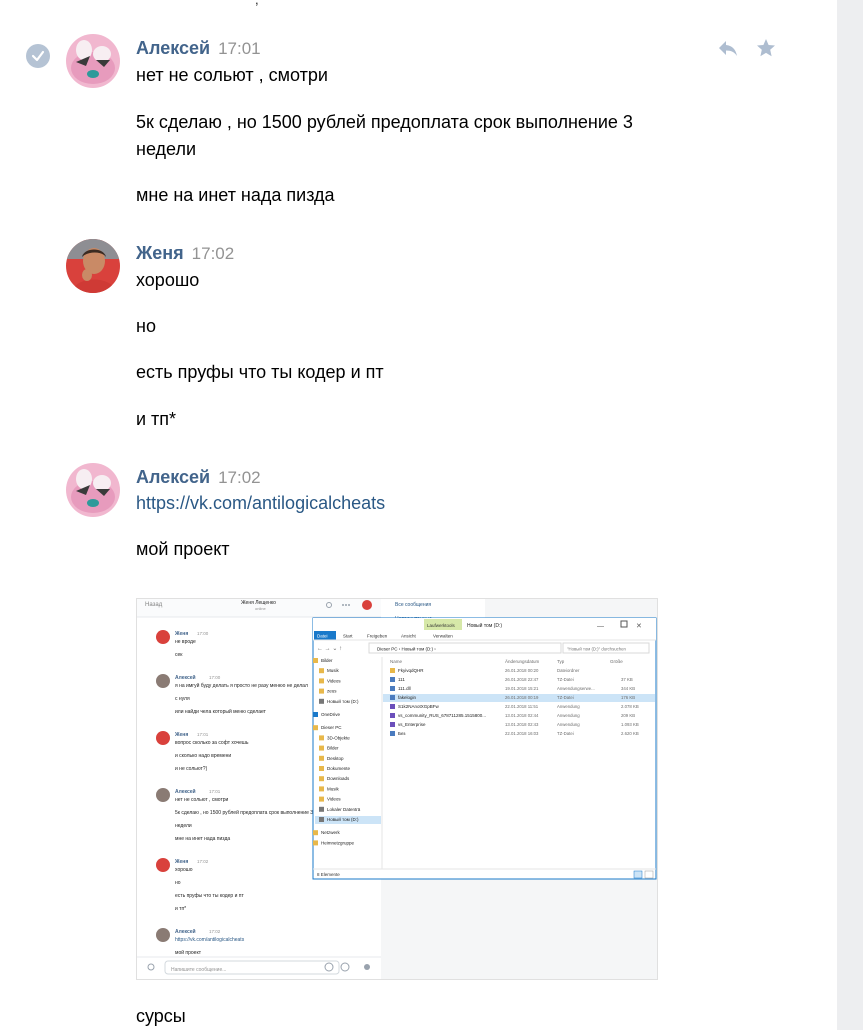 The height and width of the screenshot is (1030, 863). I want to click on explorer-file-name: Без, so click(401, 733).